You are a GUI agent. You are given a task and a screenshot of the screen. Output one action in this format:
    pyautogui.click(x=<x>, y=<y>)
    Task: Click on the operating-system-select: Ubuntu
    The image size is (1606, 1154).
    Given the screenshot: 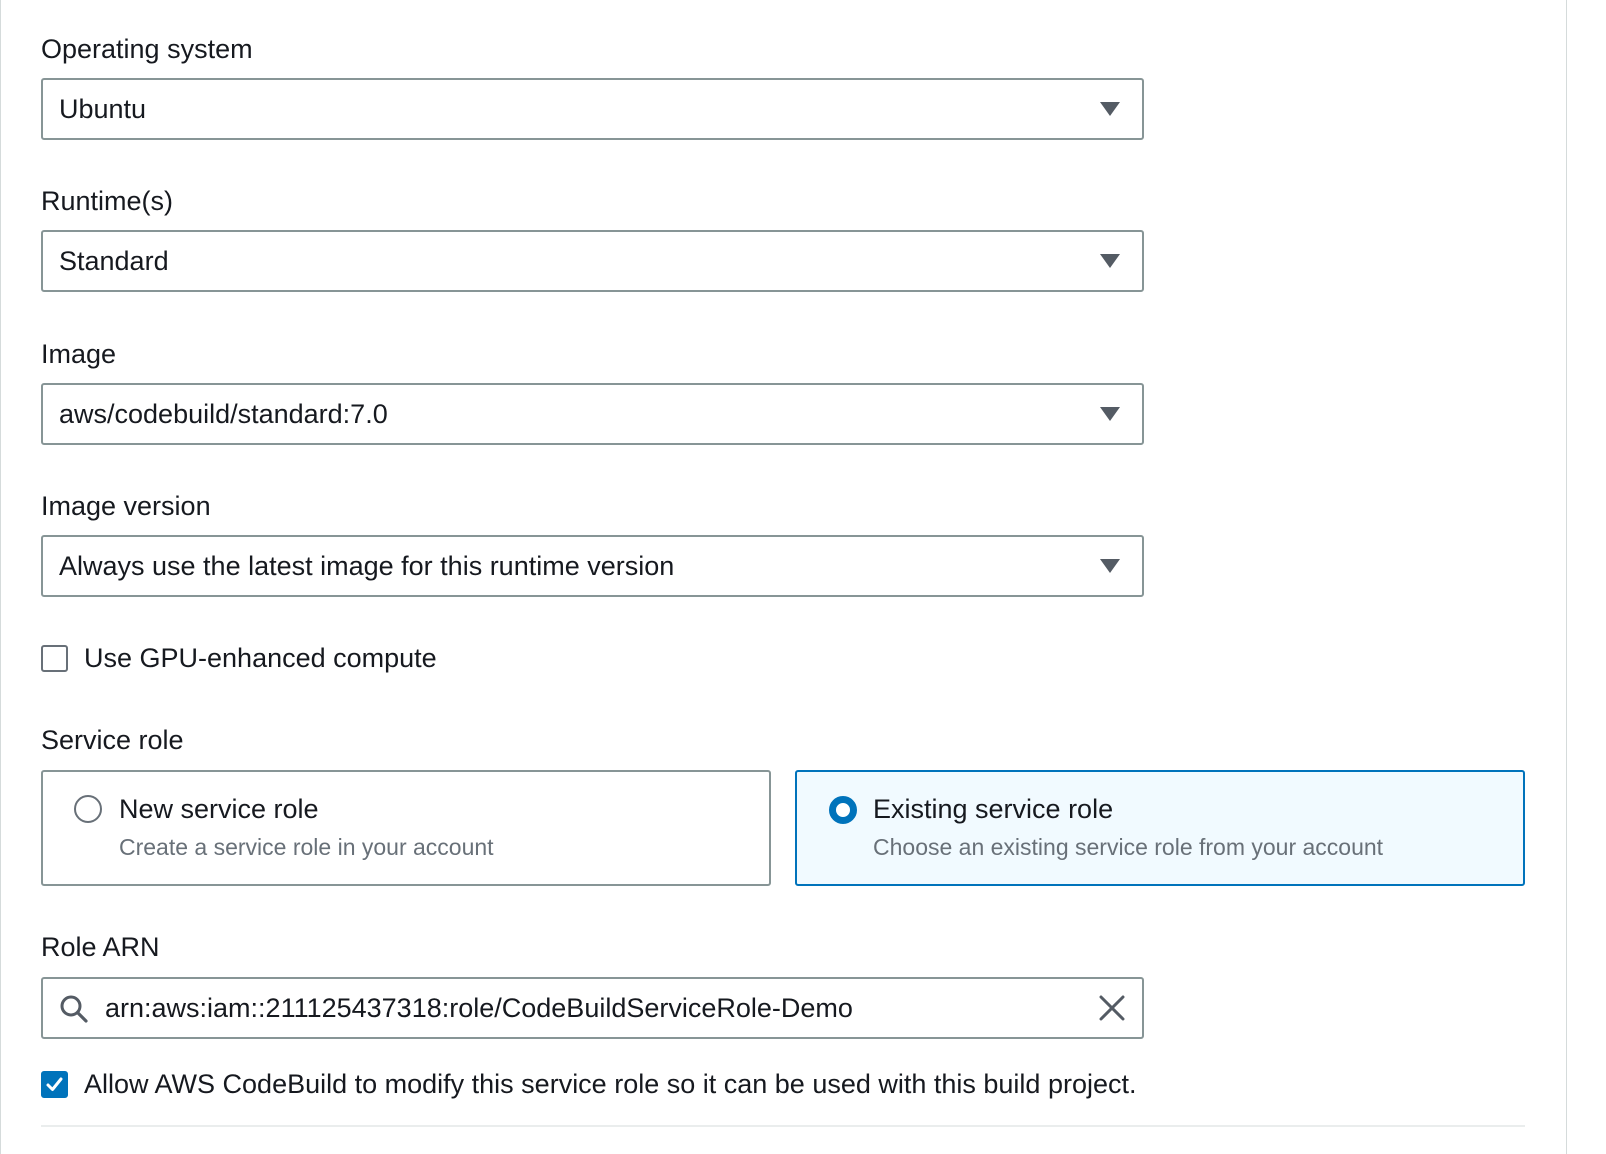 What is the action you would take?
    pyautogui.click(x=592, y=109)
    